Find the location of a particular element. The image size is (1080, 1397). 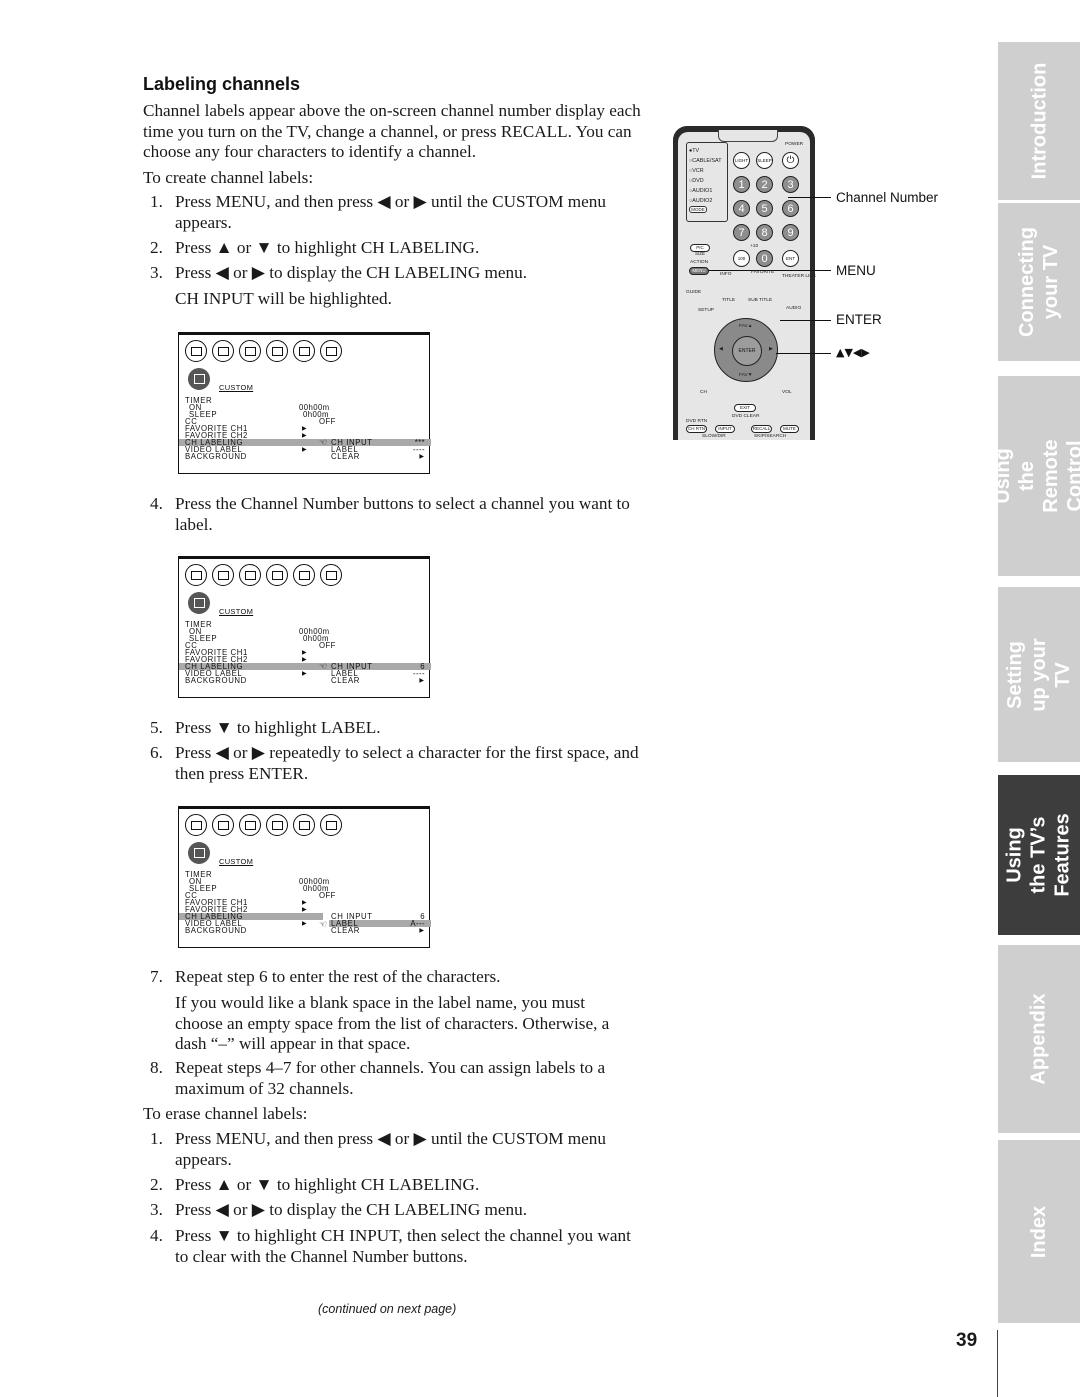

label-value: A--- is located at coordinates (417, 923).